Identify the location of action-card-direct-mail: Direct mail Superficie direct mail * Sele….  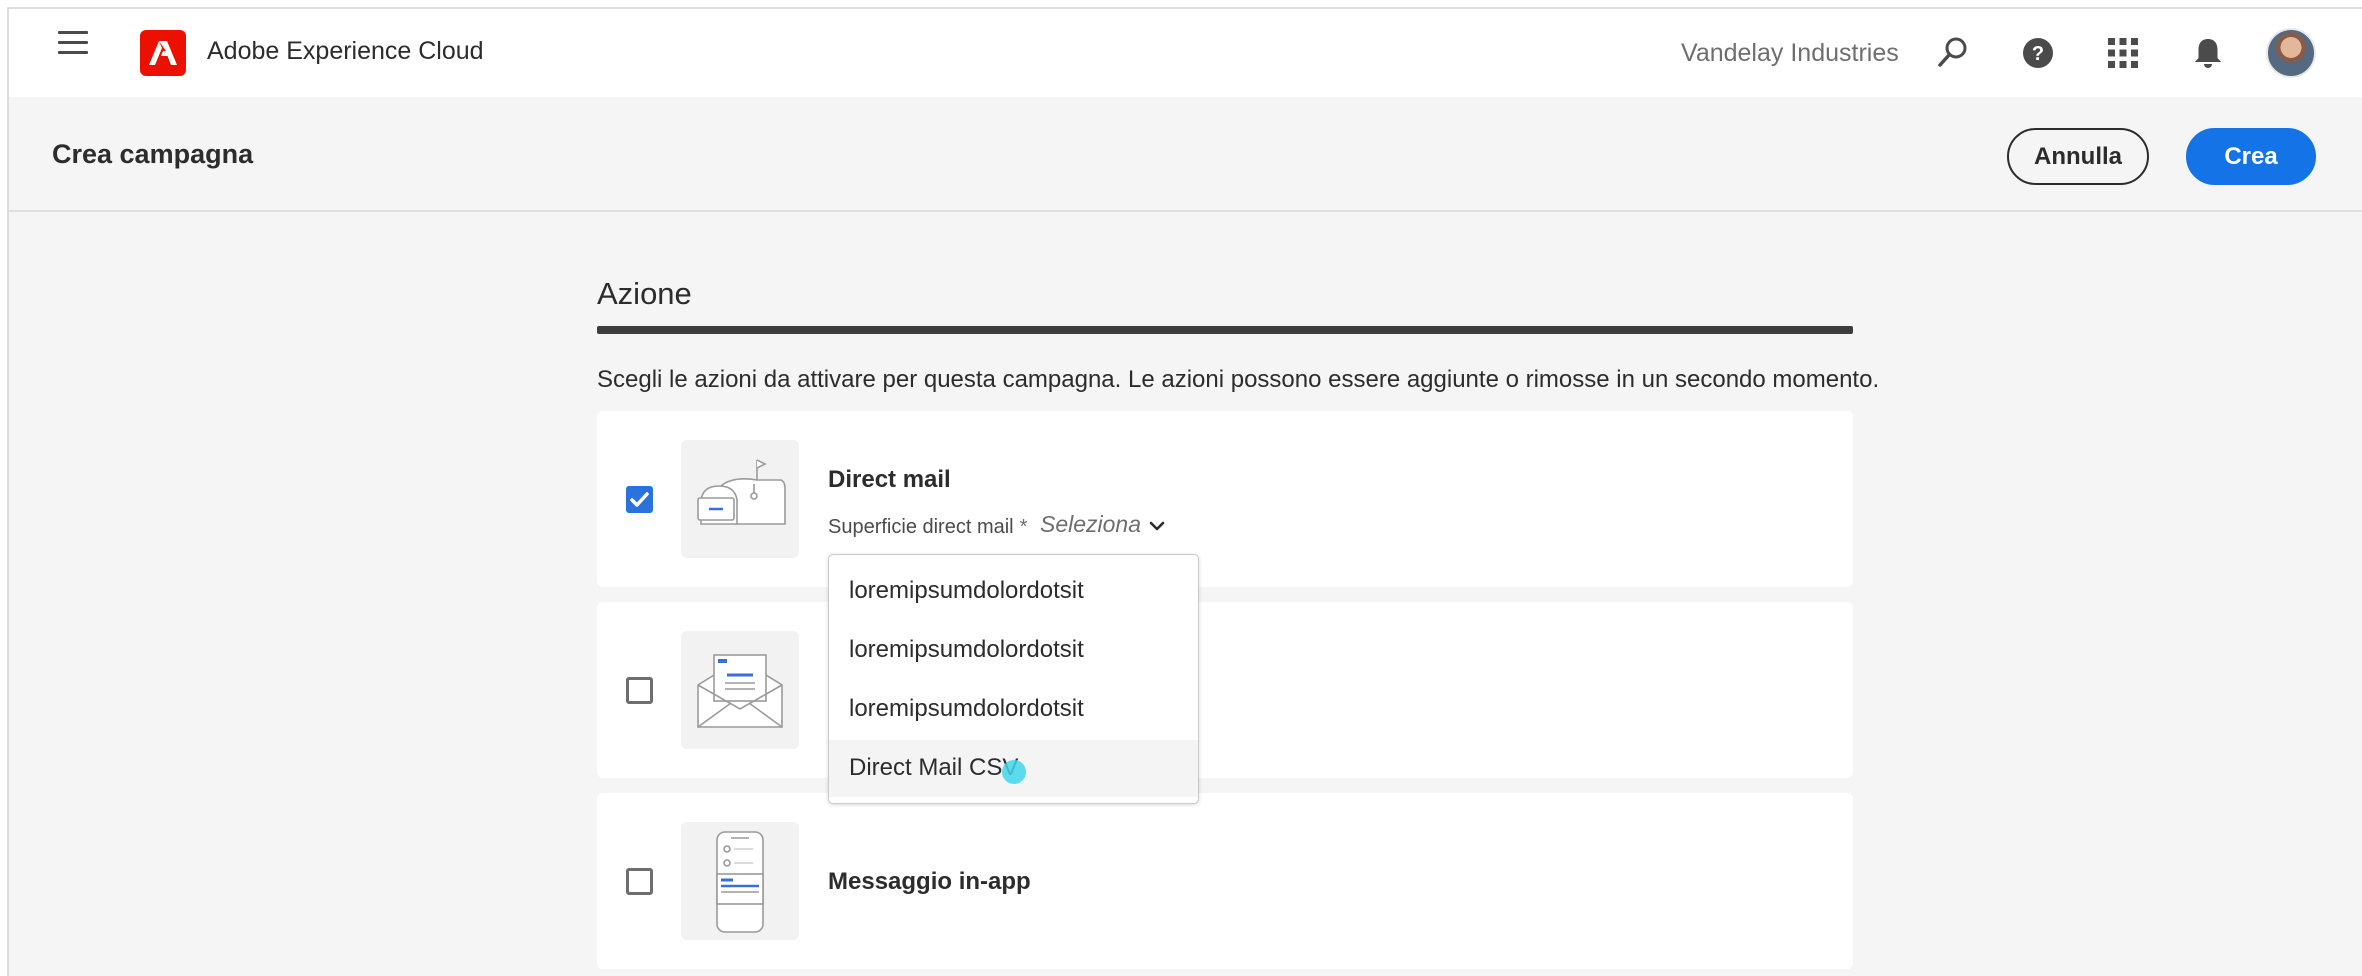
(1225, 499).